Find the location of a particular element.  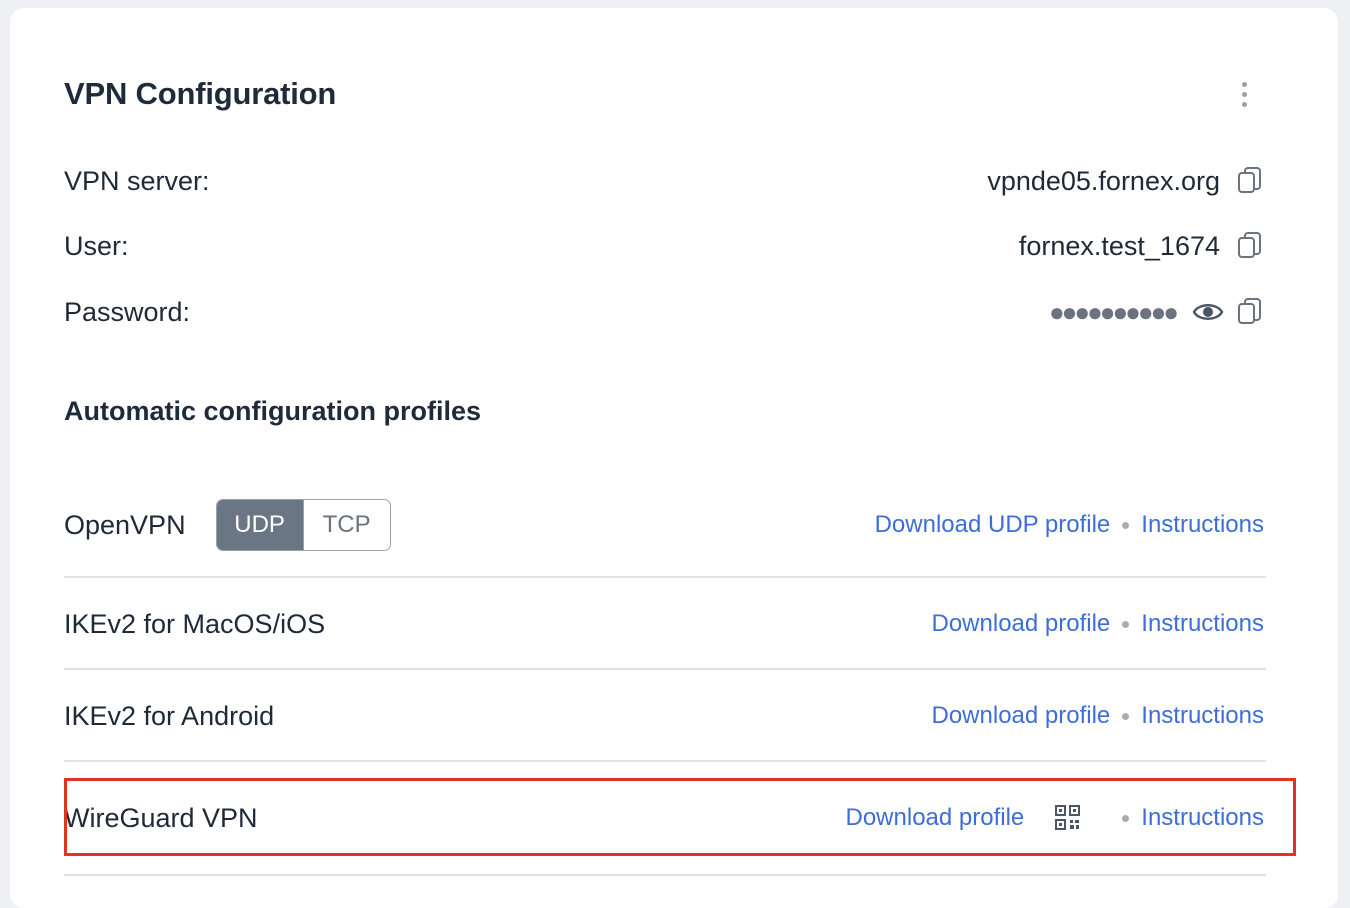

eye-icon-svg is located at coordinates (1208, 312).